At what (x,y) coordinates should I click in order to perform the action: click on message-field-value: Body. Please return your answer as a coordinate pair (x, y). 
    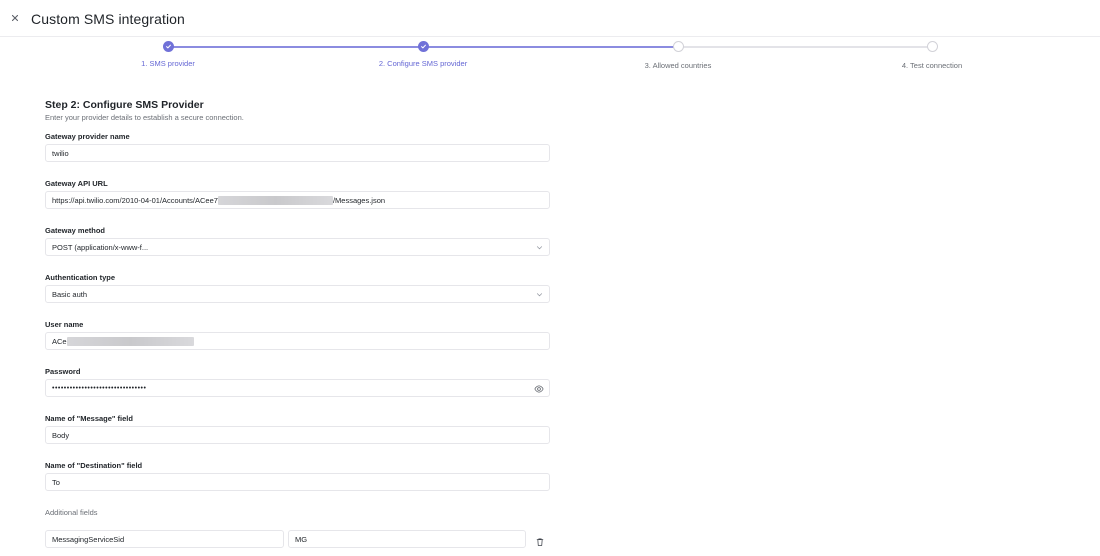
    Looking at the image, I should click on (61, 435).